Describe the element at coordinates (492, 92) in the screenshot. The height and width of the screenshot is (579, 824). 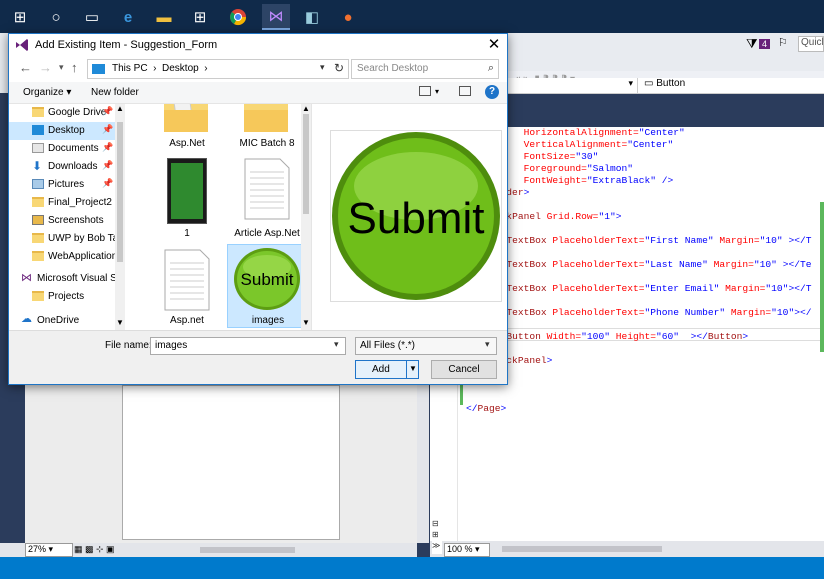
I see `help-icon: ?` at that location.